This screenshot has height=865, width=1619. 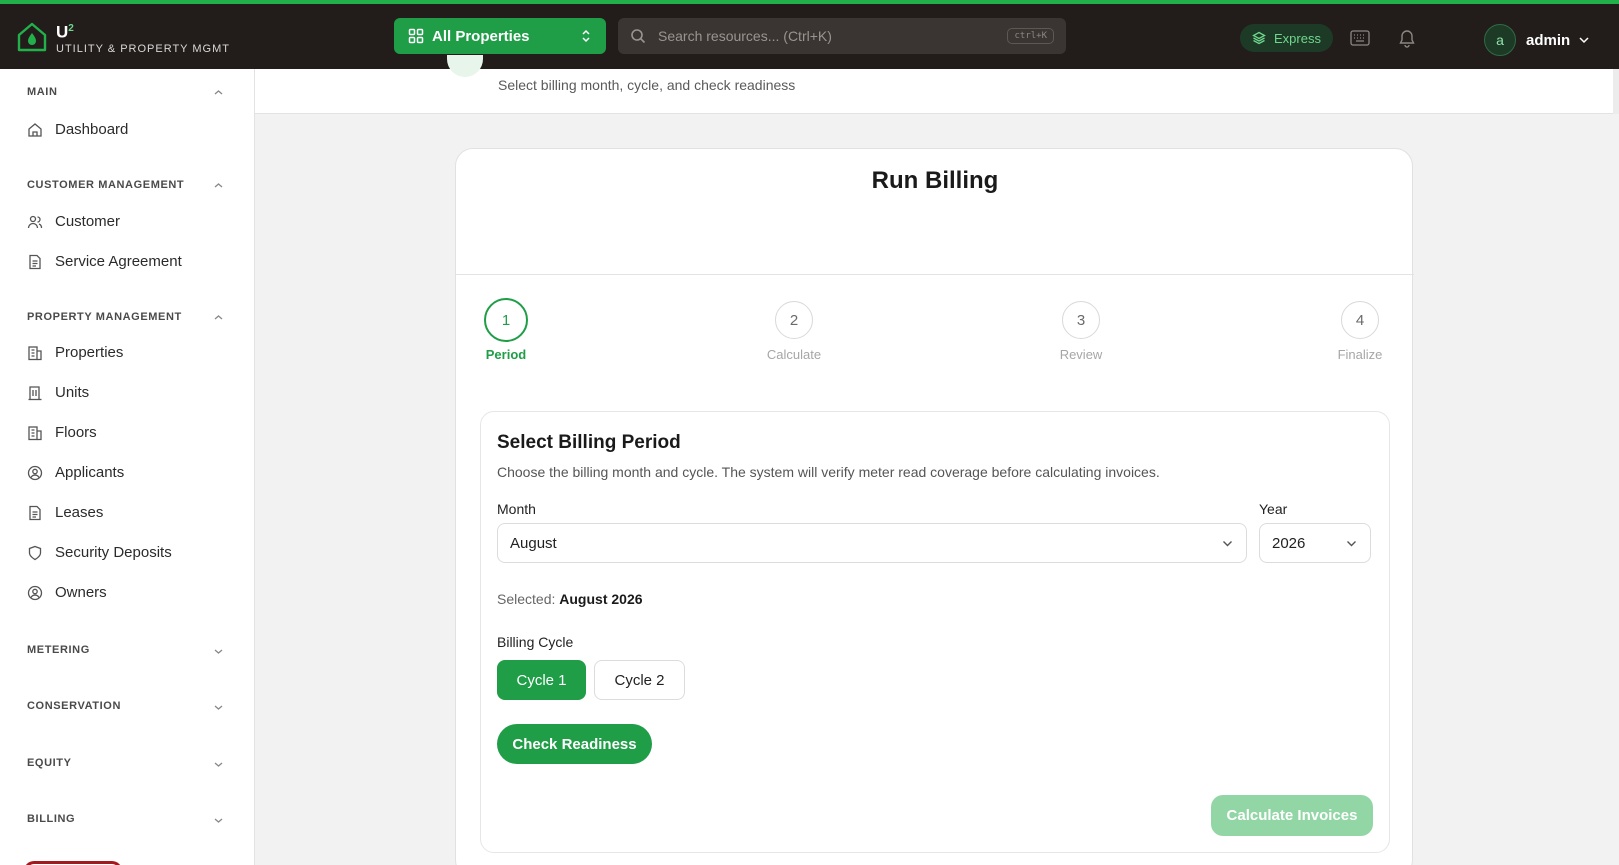 I want to click on user-menu: a admin, so click(x=1537, y=40).